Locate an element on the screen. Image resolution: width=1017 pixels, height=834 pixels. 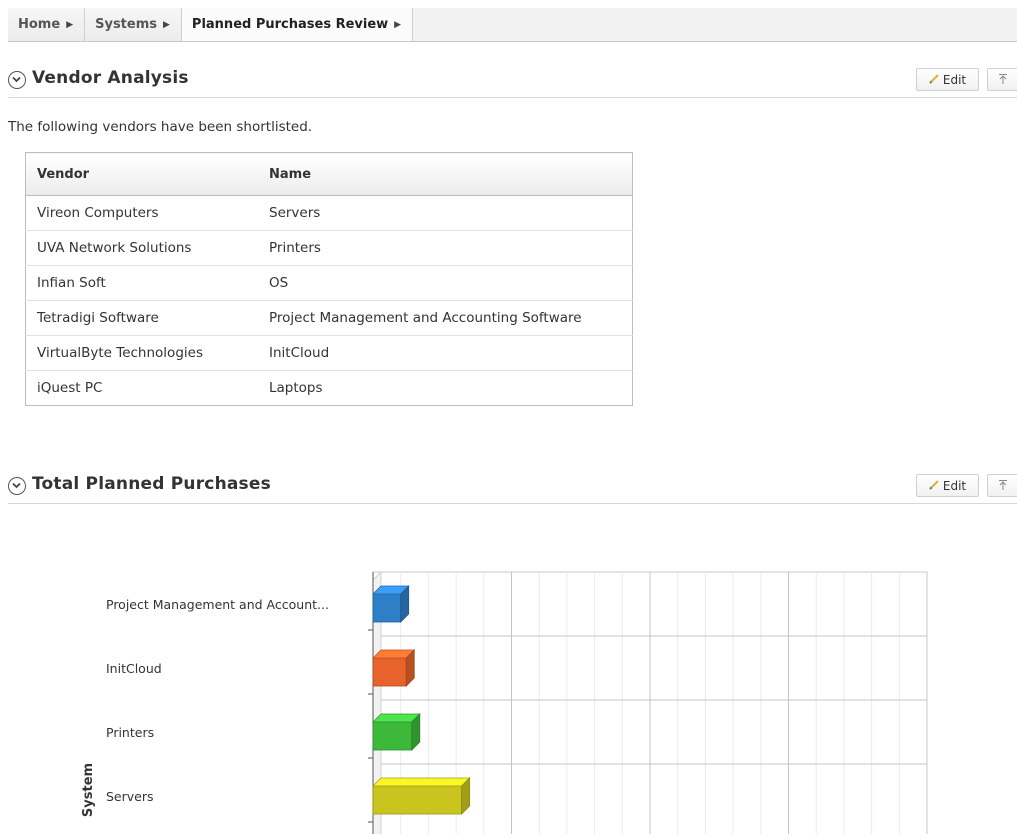
vendor-cell: Vireon Computers is located at coordinates (141, 213).